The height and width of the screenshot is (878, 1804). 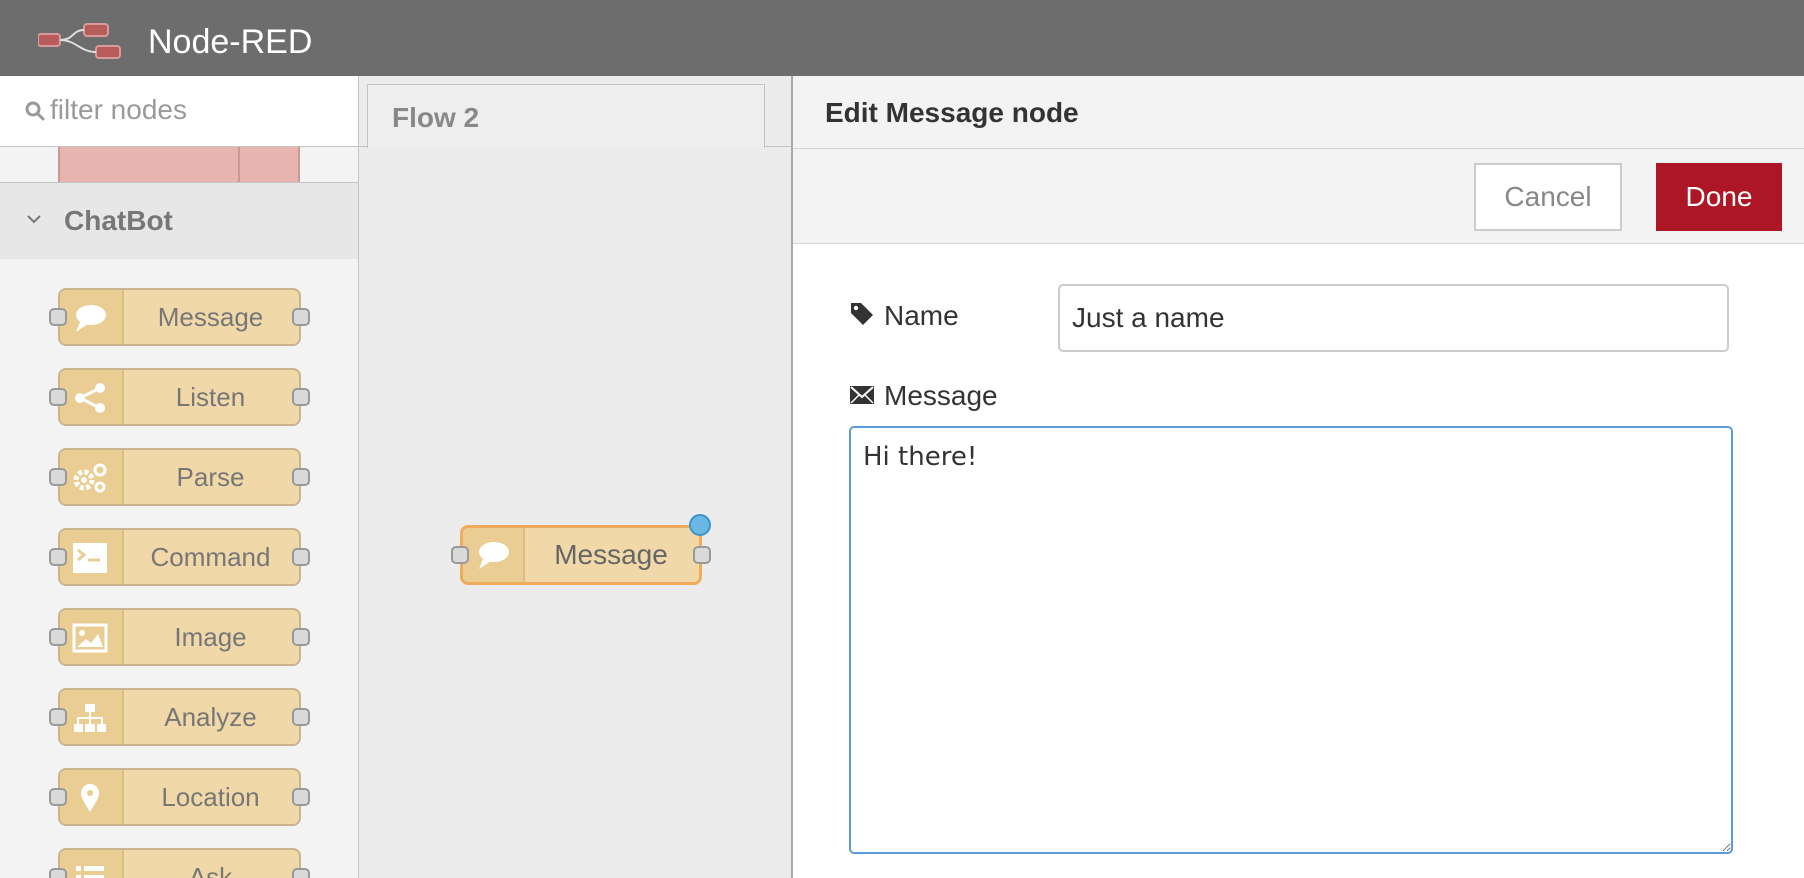 I want to click on hierarchy-icon, so click(x=90, y=718).